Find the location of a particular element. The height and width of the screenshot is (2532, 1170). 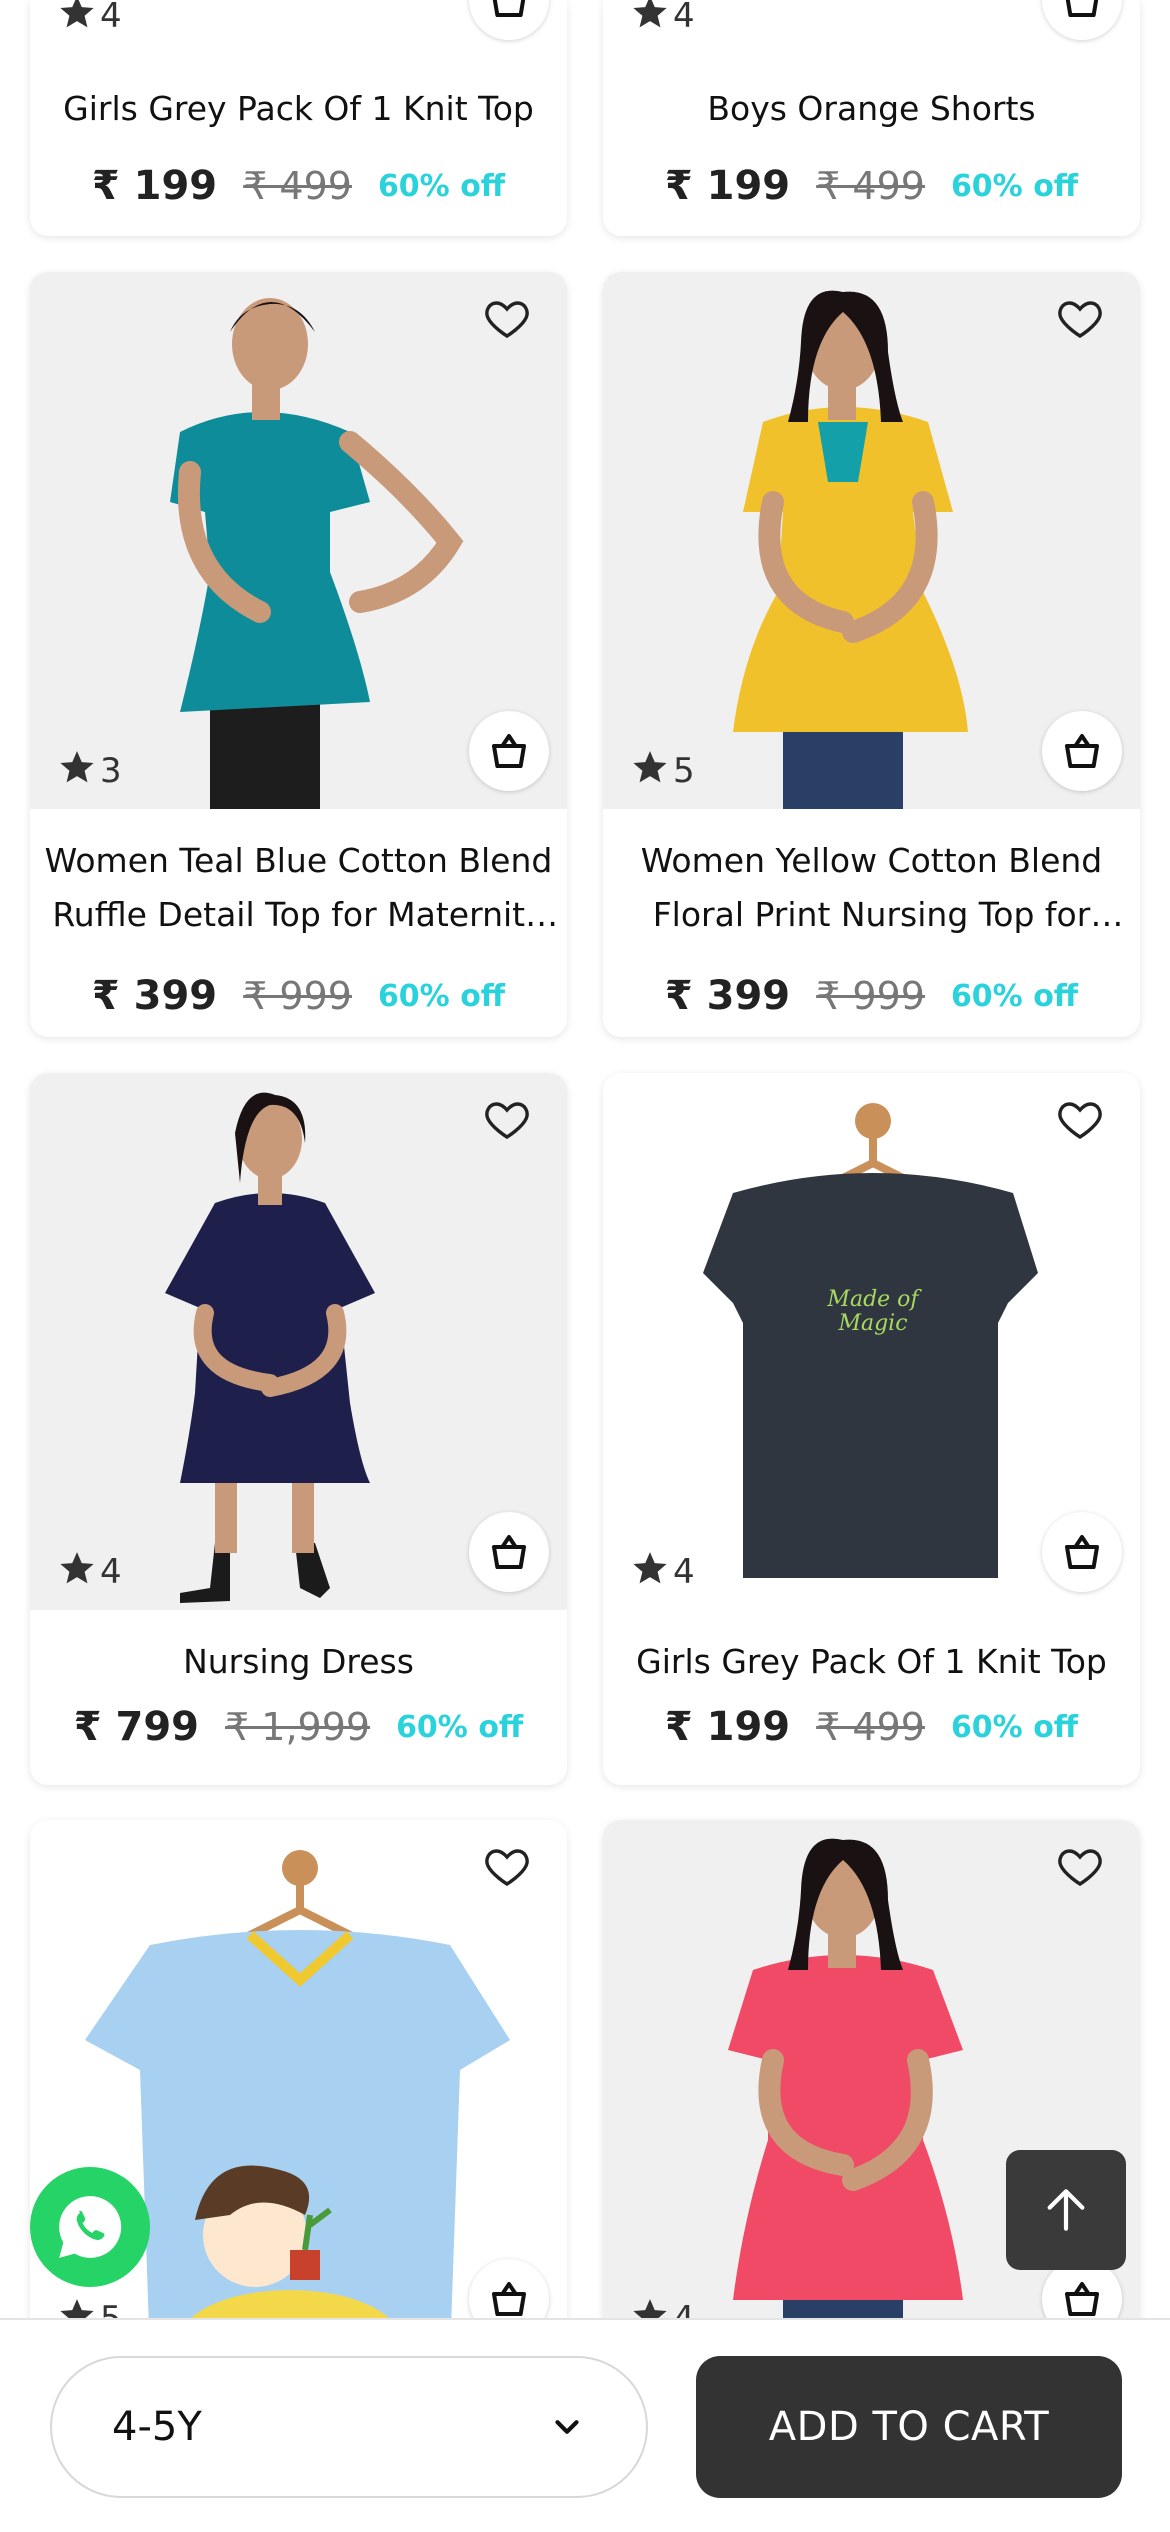

size-select-value: 4-5Y is located at coordinates (157, 2427).